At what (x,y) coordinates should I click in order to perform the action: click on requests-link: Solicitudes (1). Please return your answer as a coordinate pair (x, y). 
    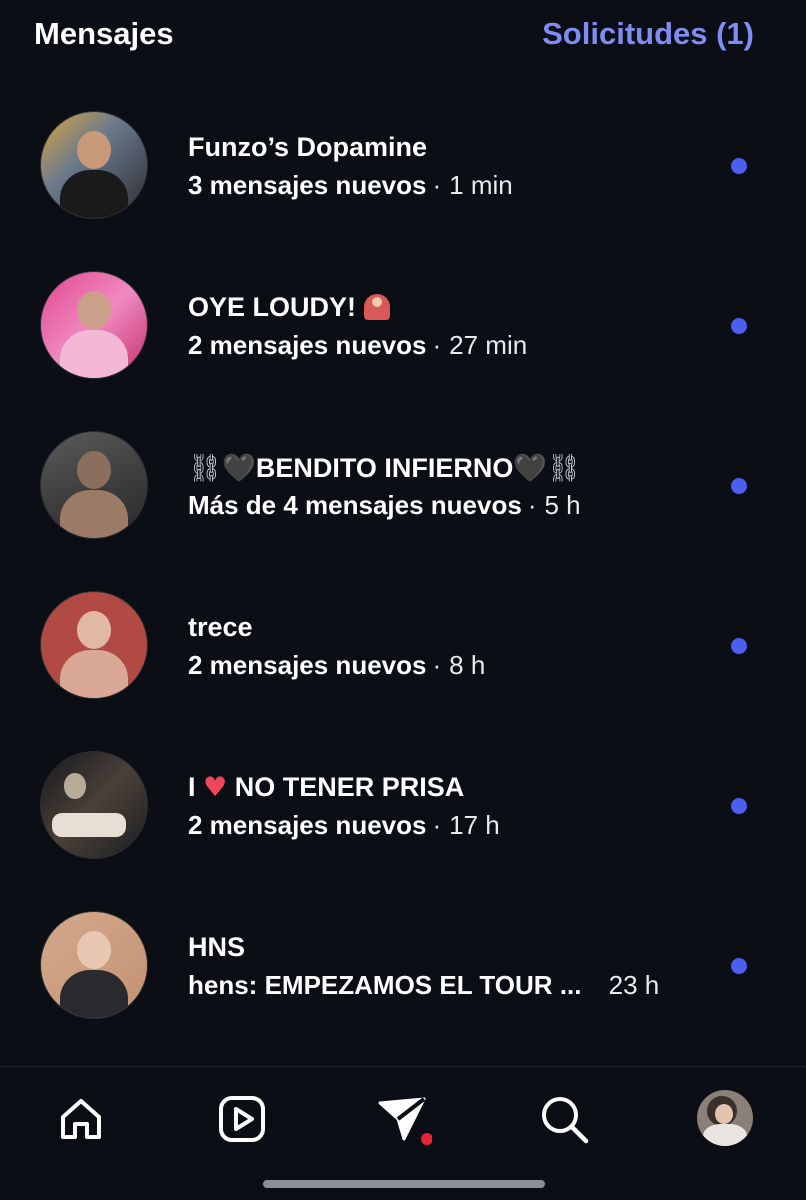
    Looking at the image, I should click on (648, 34).